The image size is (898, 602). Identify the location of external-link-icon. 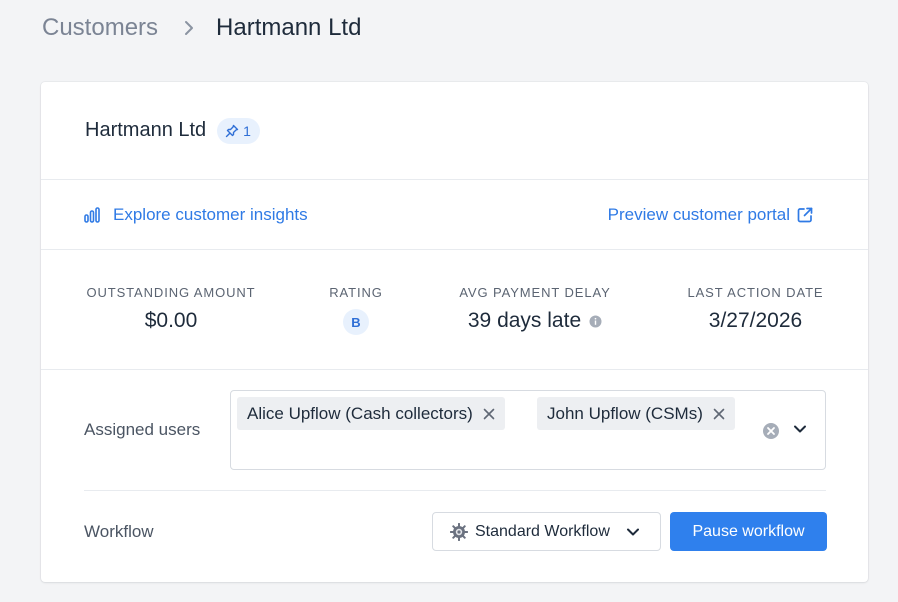
(805, 215).